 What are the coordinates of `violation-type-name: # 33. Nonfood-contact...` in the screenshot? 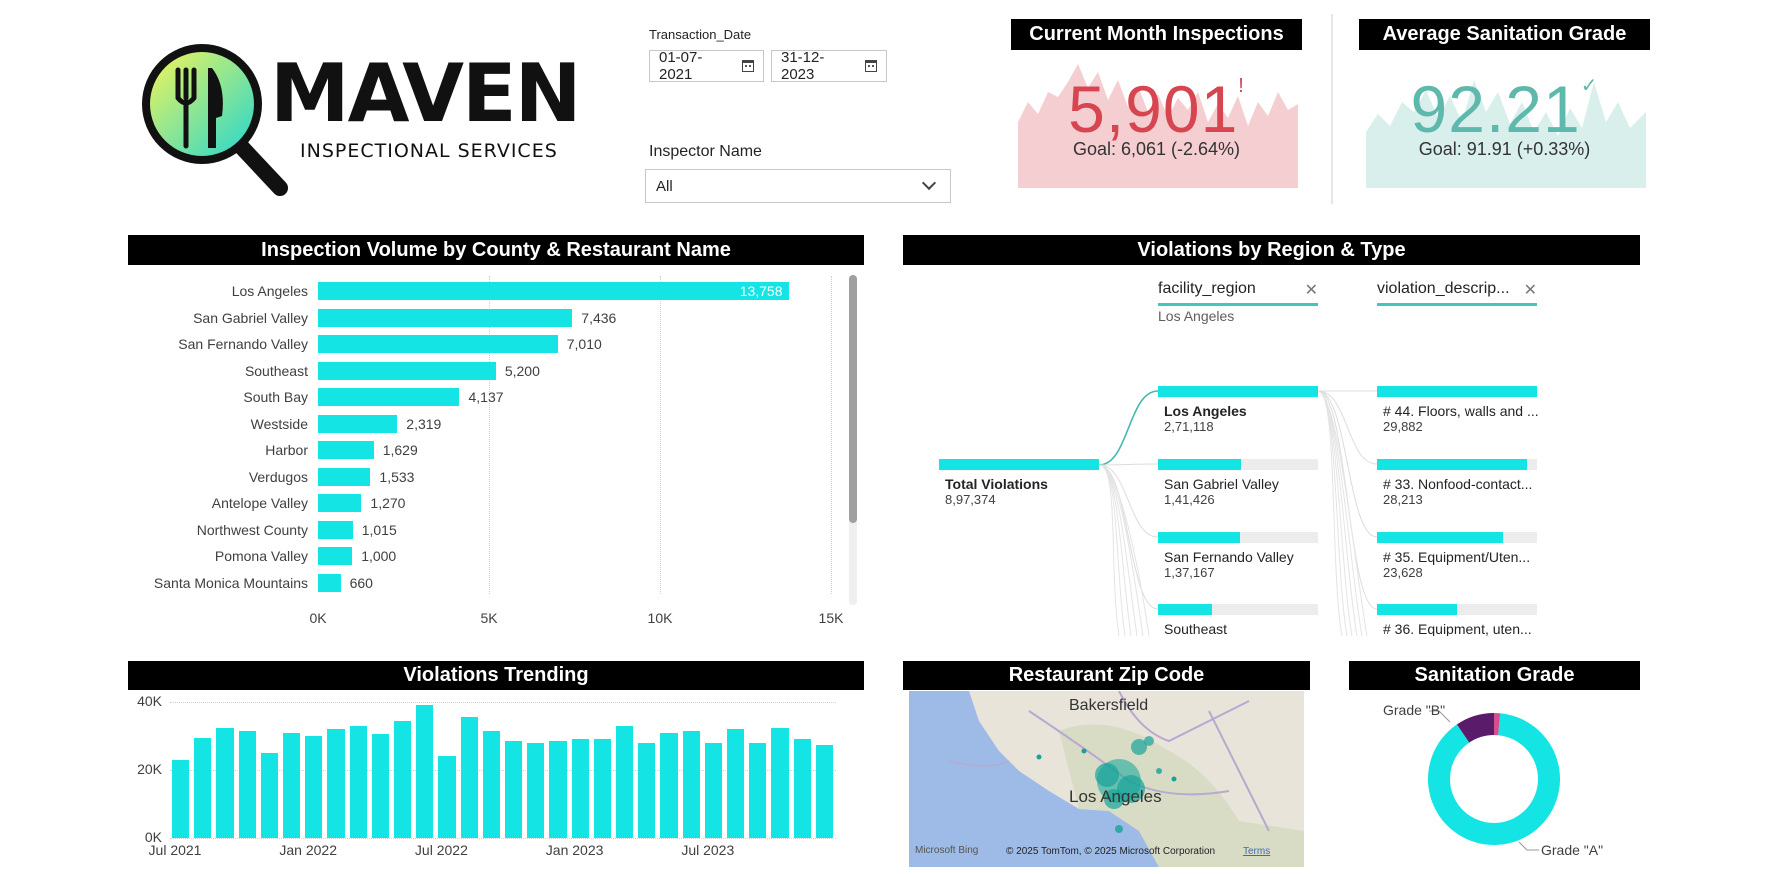 It's located at (1458, 484).